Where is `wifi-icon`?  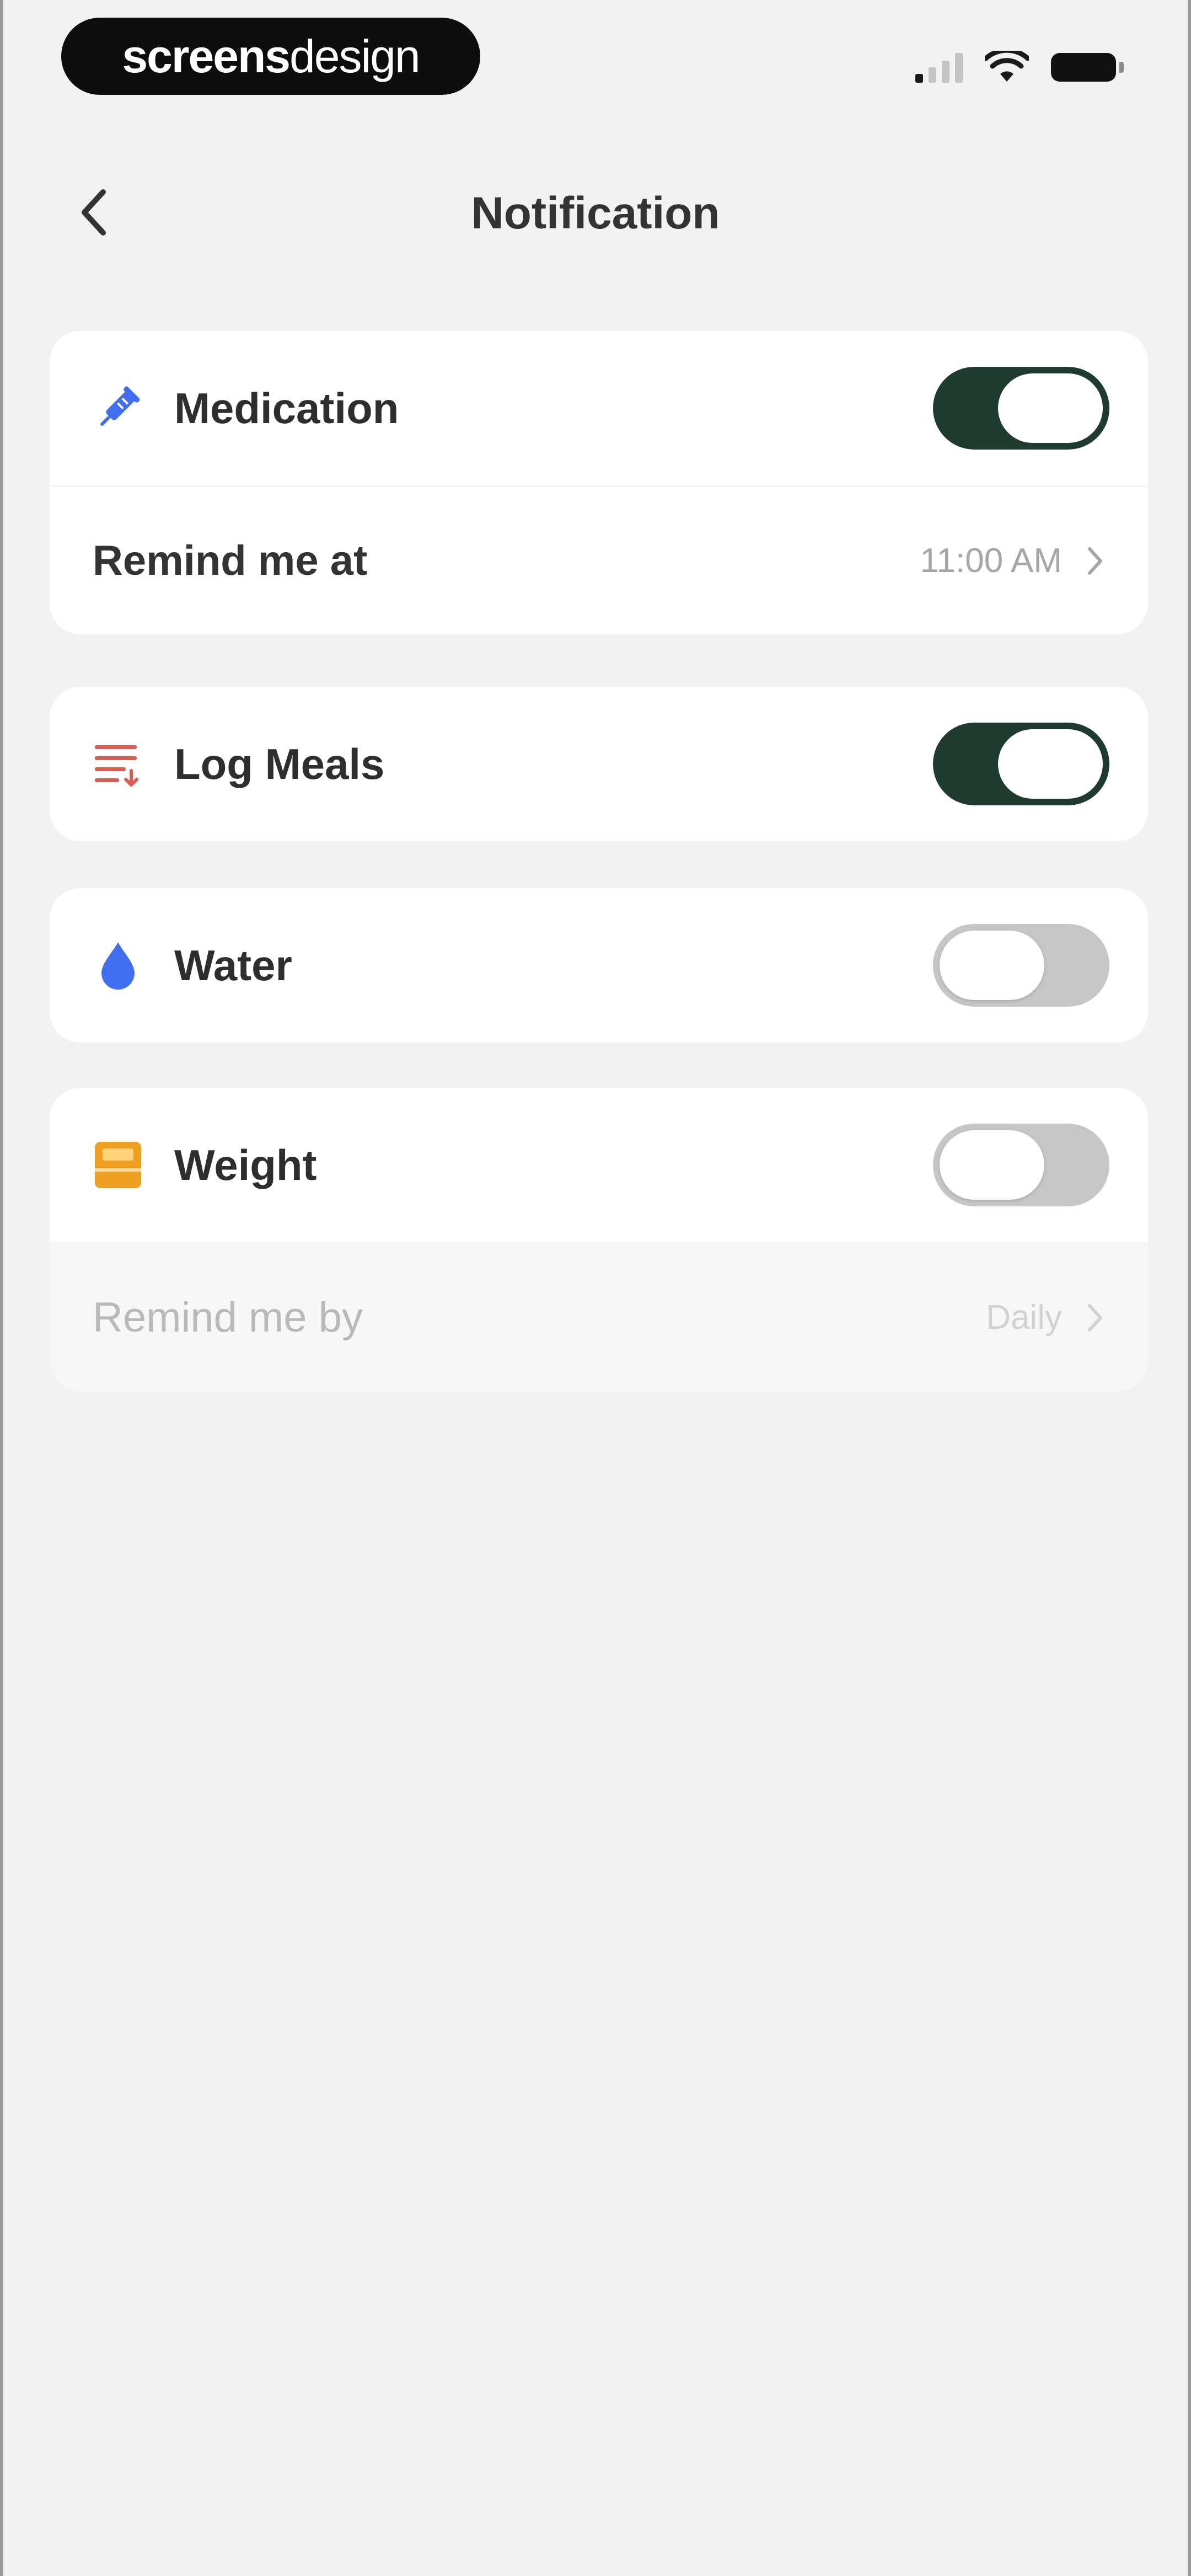 wifi-icon is located at coordinates (1007, 66).